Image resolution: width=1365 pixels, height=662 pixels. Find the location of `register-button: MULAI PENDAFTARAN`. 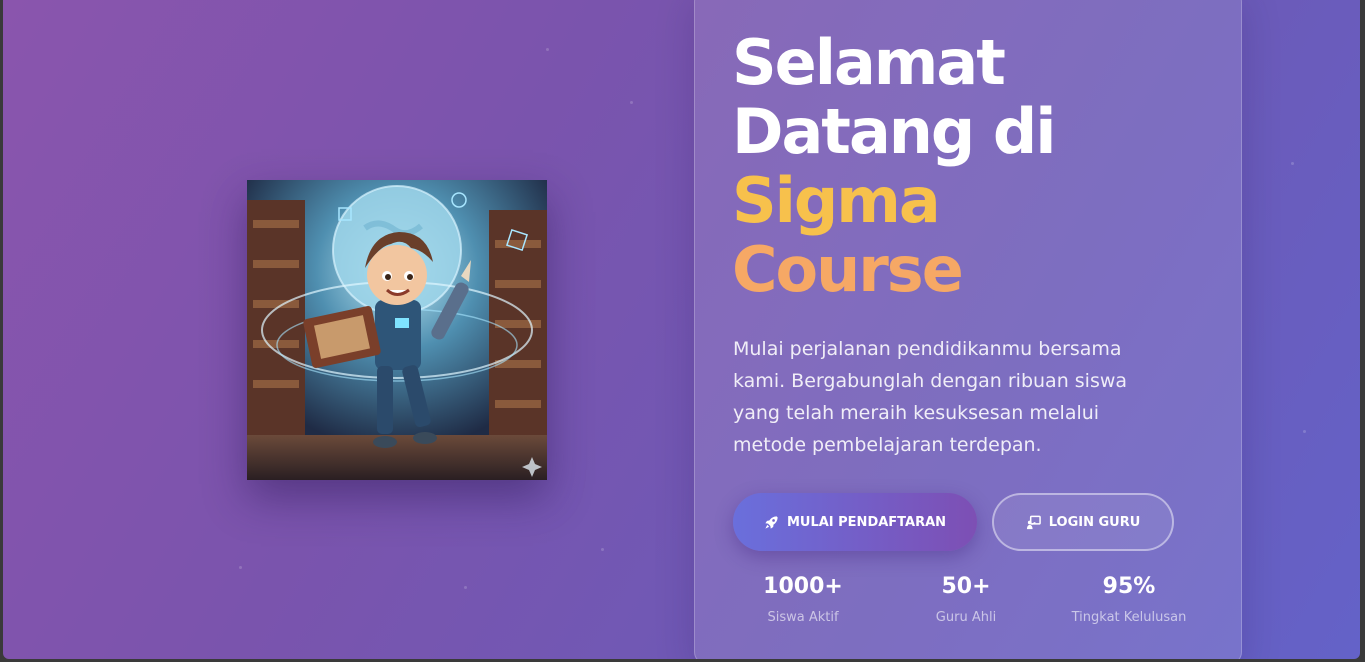

register-button: MULAI PENDAFTARAN is located at coordinates (855, 522).